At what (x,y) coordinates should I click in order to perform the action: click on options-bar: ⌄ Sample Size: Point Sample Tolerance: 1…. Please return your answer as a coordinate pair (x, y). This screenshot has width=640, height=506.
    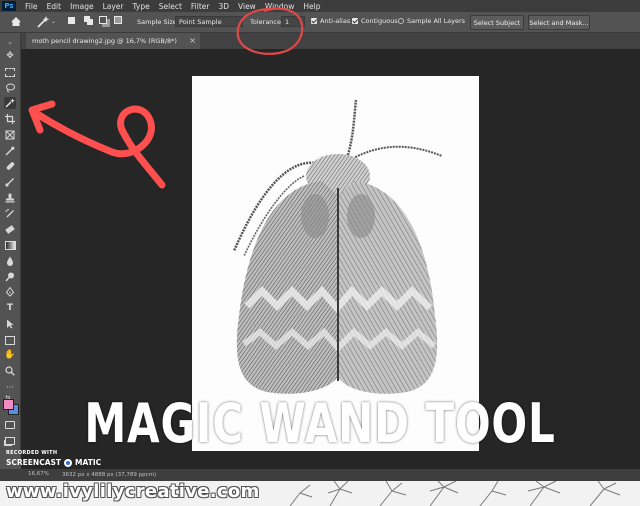
    Looking at the image, I should click on (320, 22).